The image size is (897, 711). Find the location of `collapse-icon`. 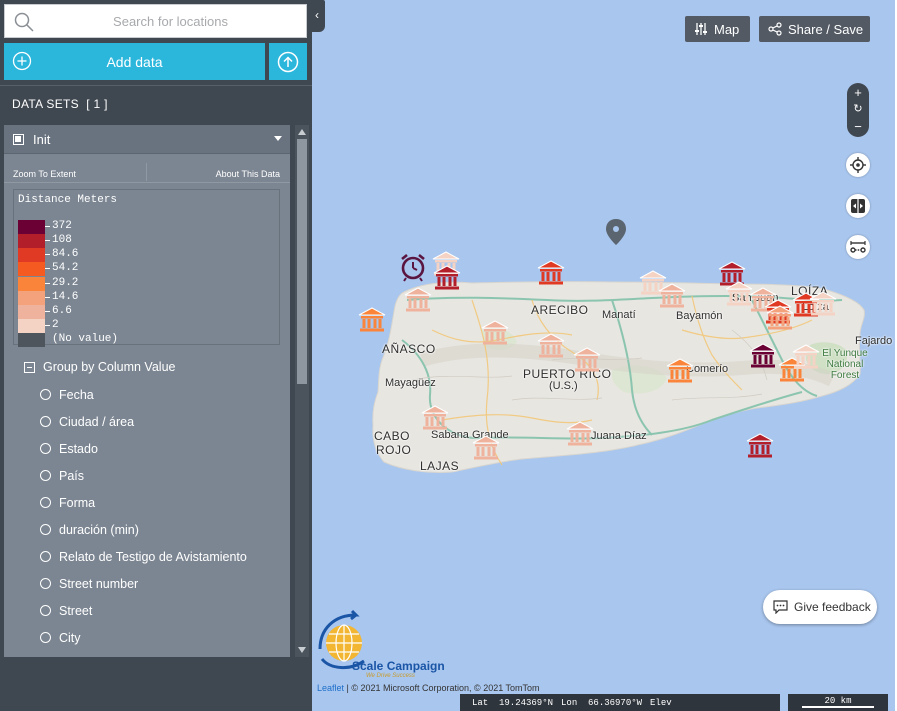

collapse-icon is located at coordinates (29, 367).